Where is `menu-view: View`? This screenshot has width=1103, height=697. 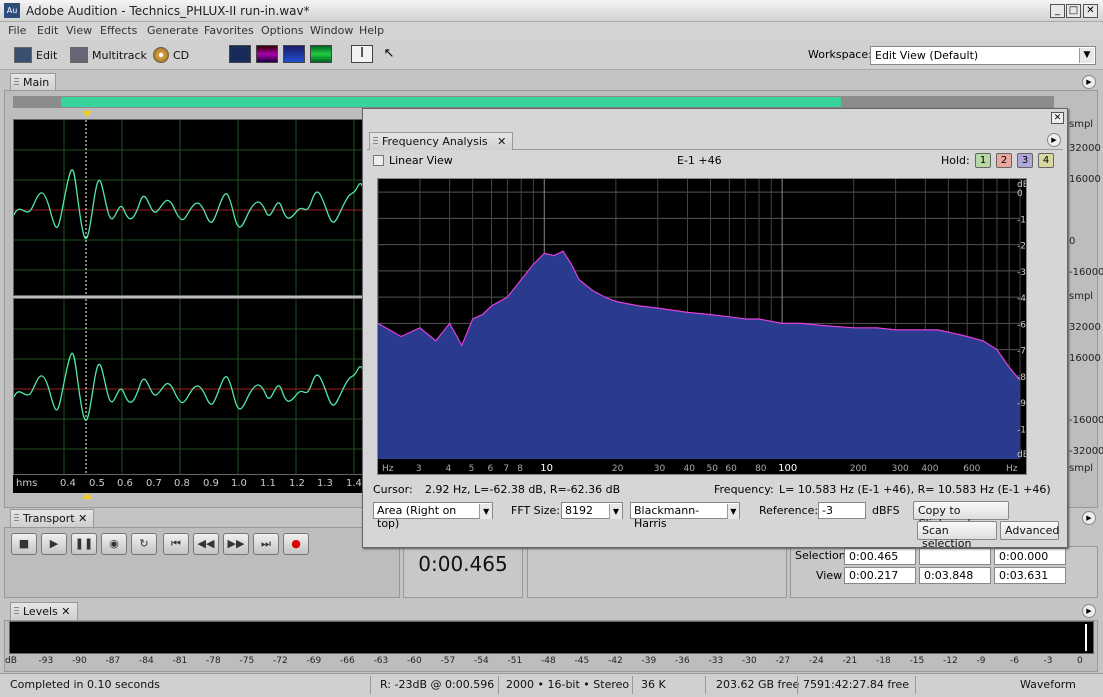
menu-view: View is located at coordinates (79, 30).